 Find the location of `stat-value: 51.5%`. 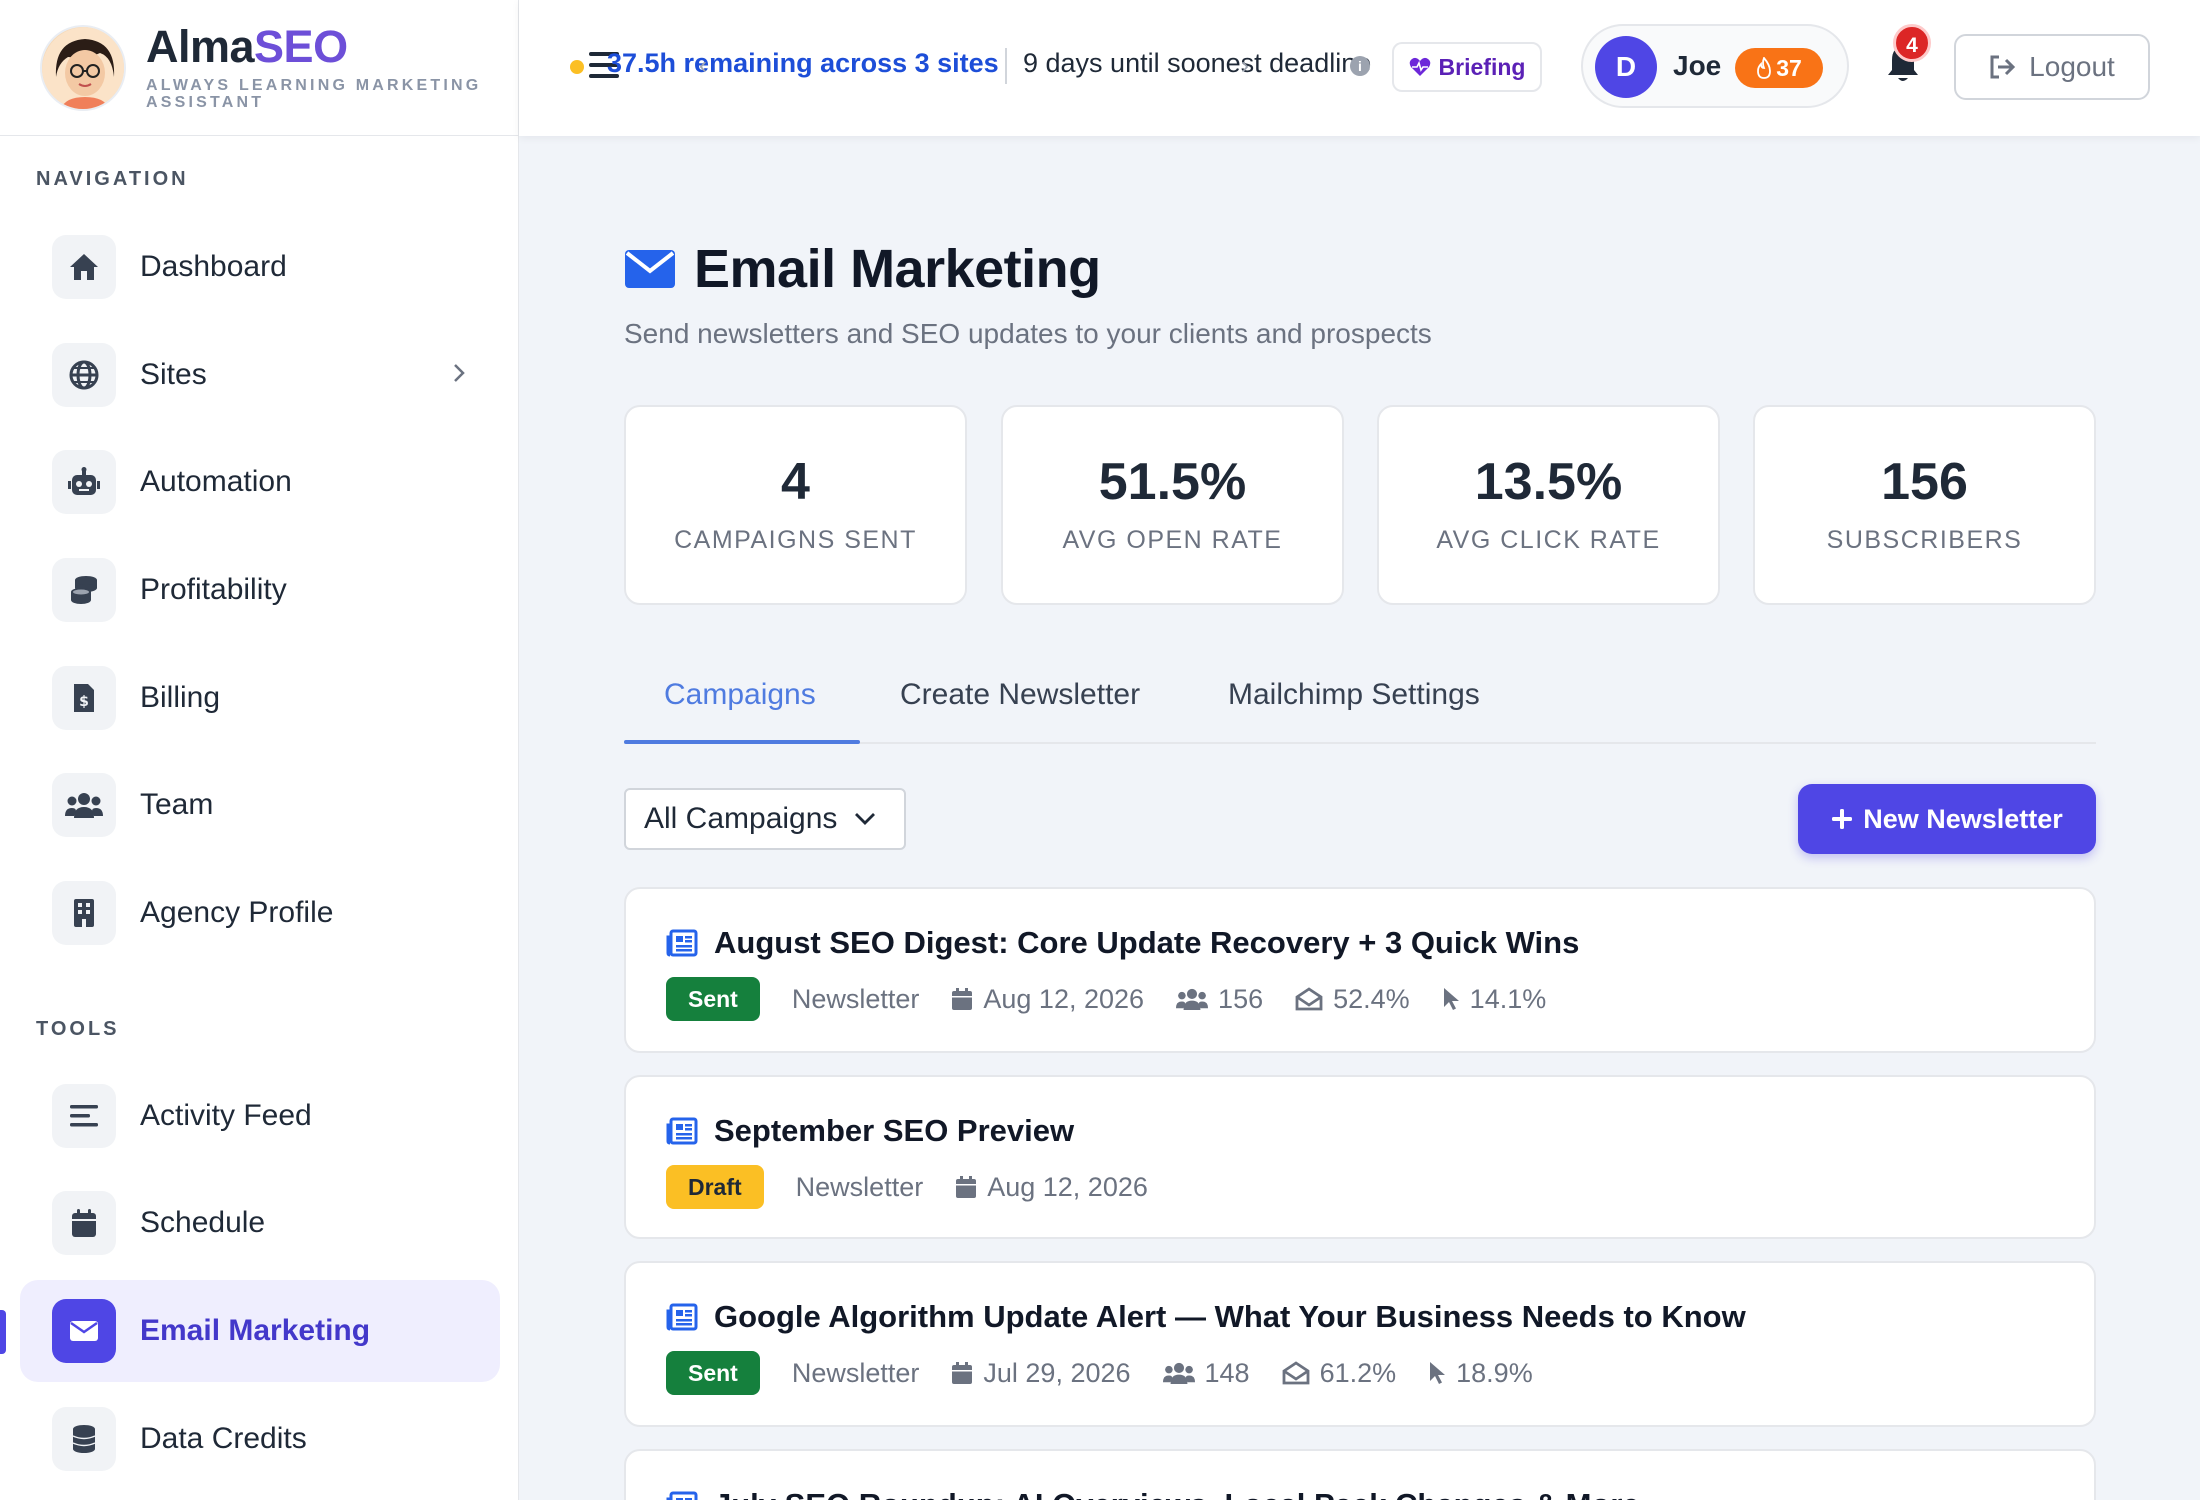

stat-value: 51.5% is located at coordinates (1172, 482).